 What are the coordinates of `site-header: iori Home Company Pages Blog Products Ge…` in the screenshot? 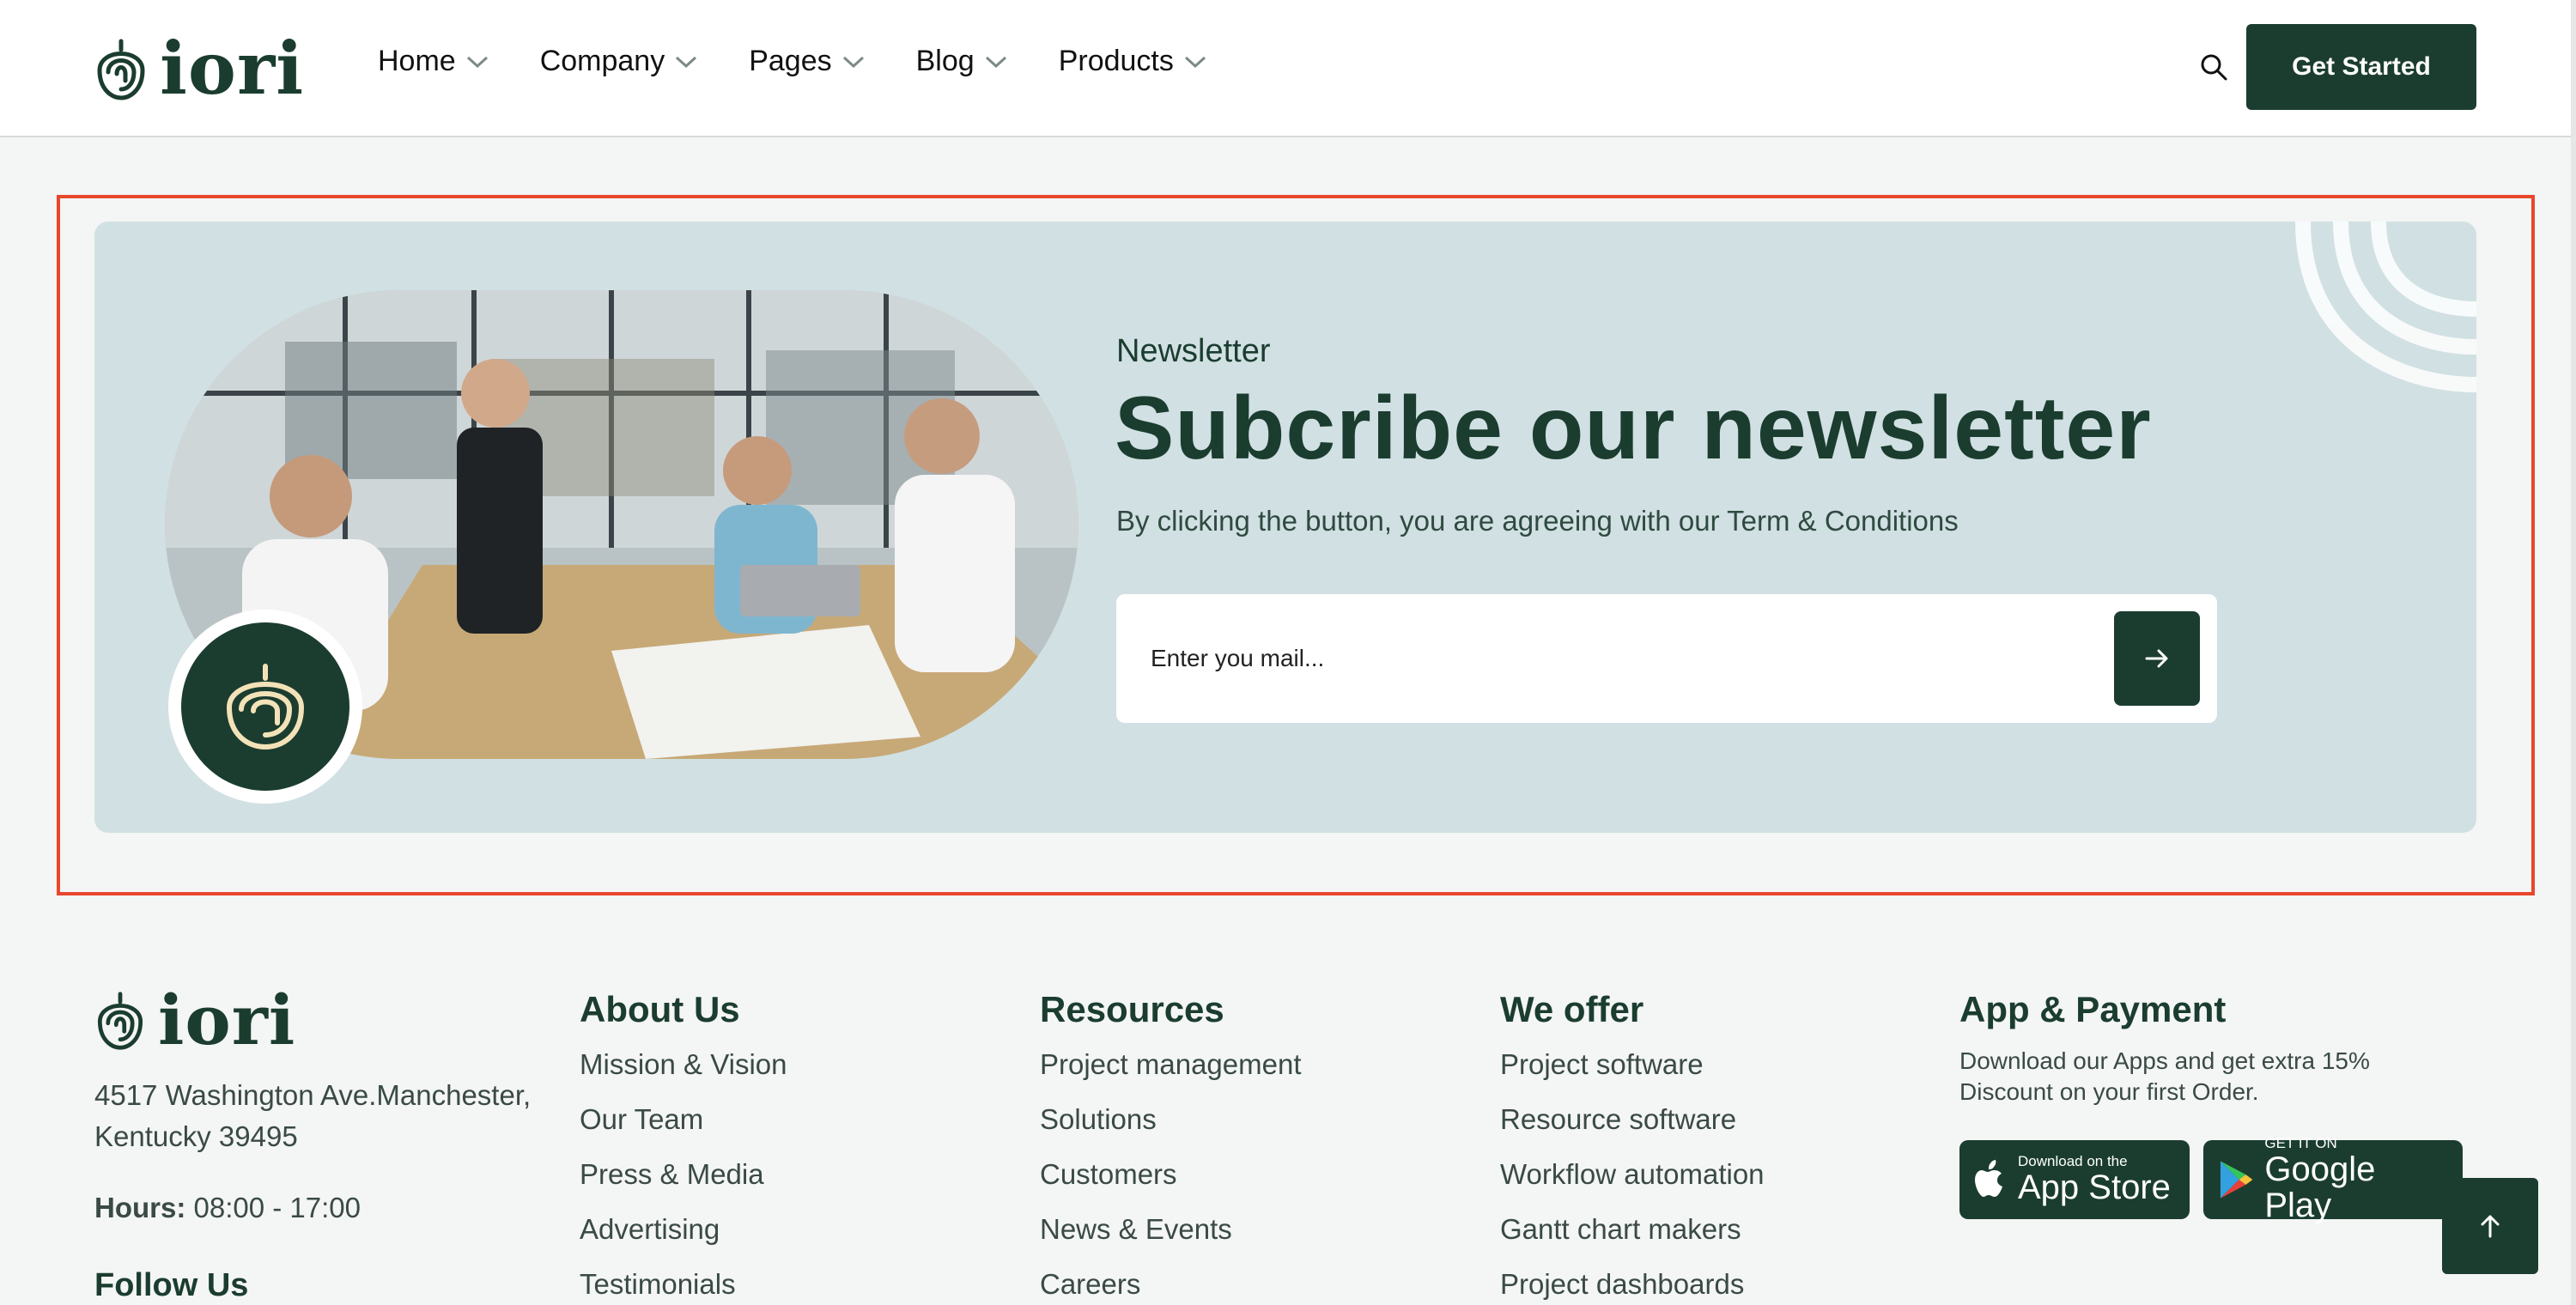 It's located at (1286, 68).